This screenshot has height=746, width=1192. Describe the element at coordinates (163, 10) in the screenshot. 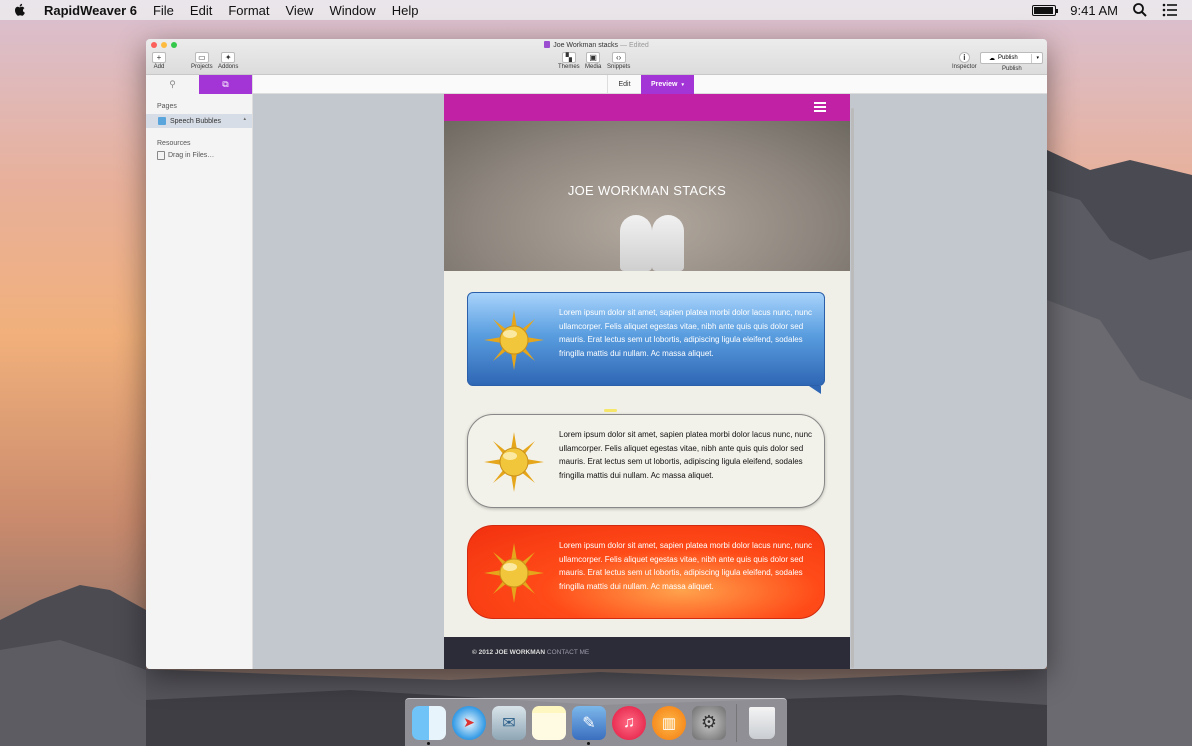

I see `menu-file: File` at that location.